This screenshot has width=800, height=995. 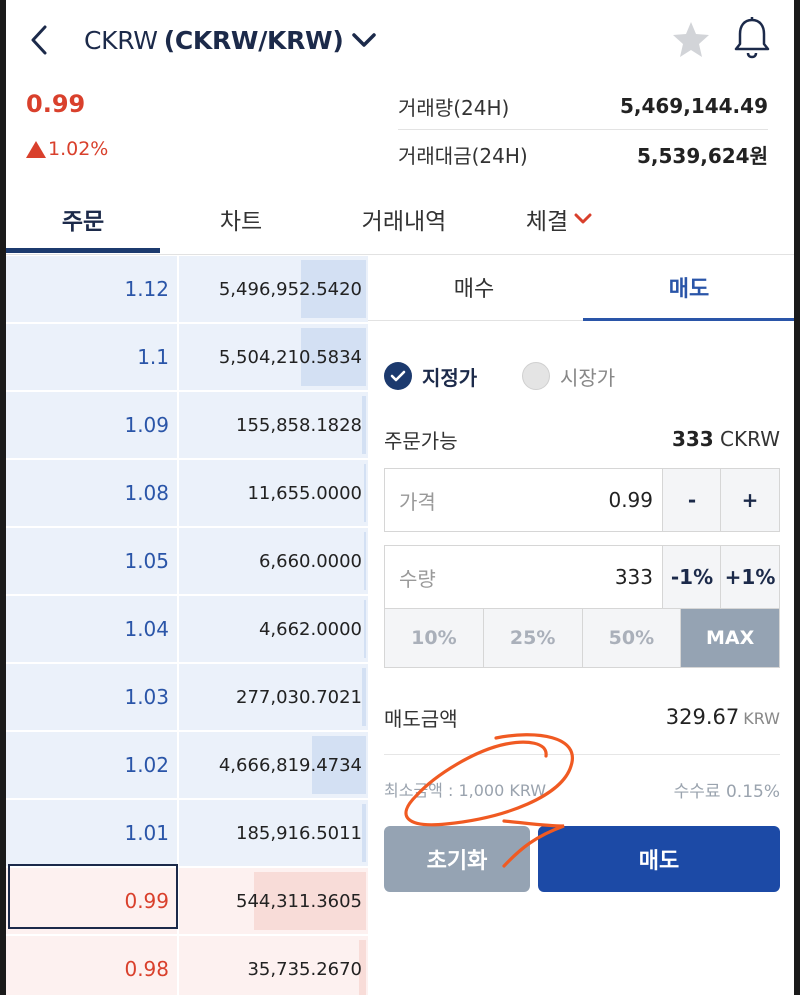 I want to click on quantity-text: 6,660.0000, so click(x=310, y=561).